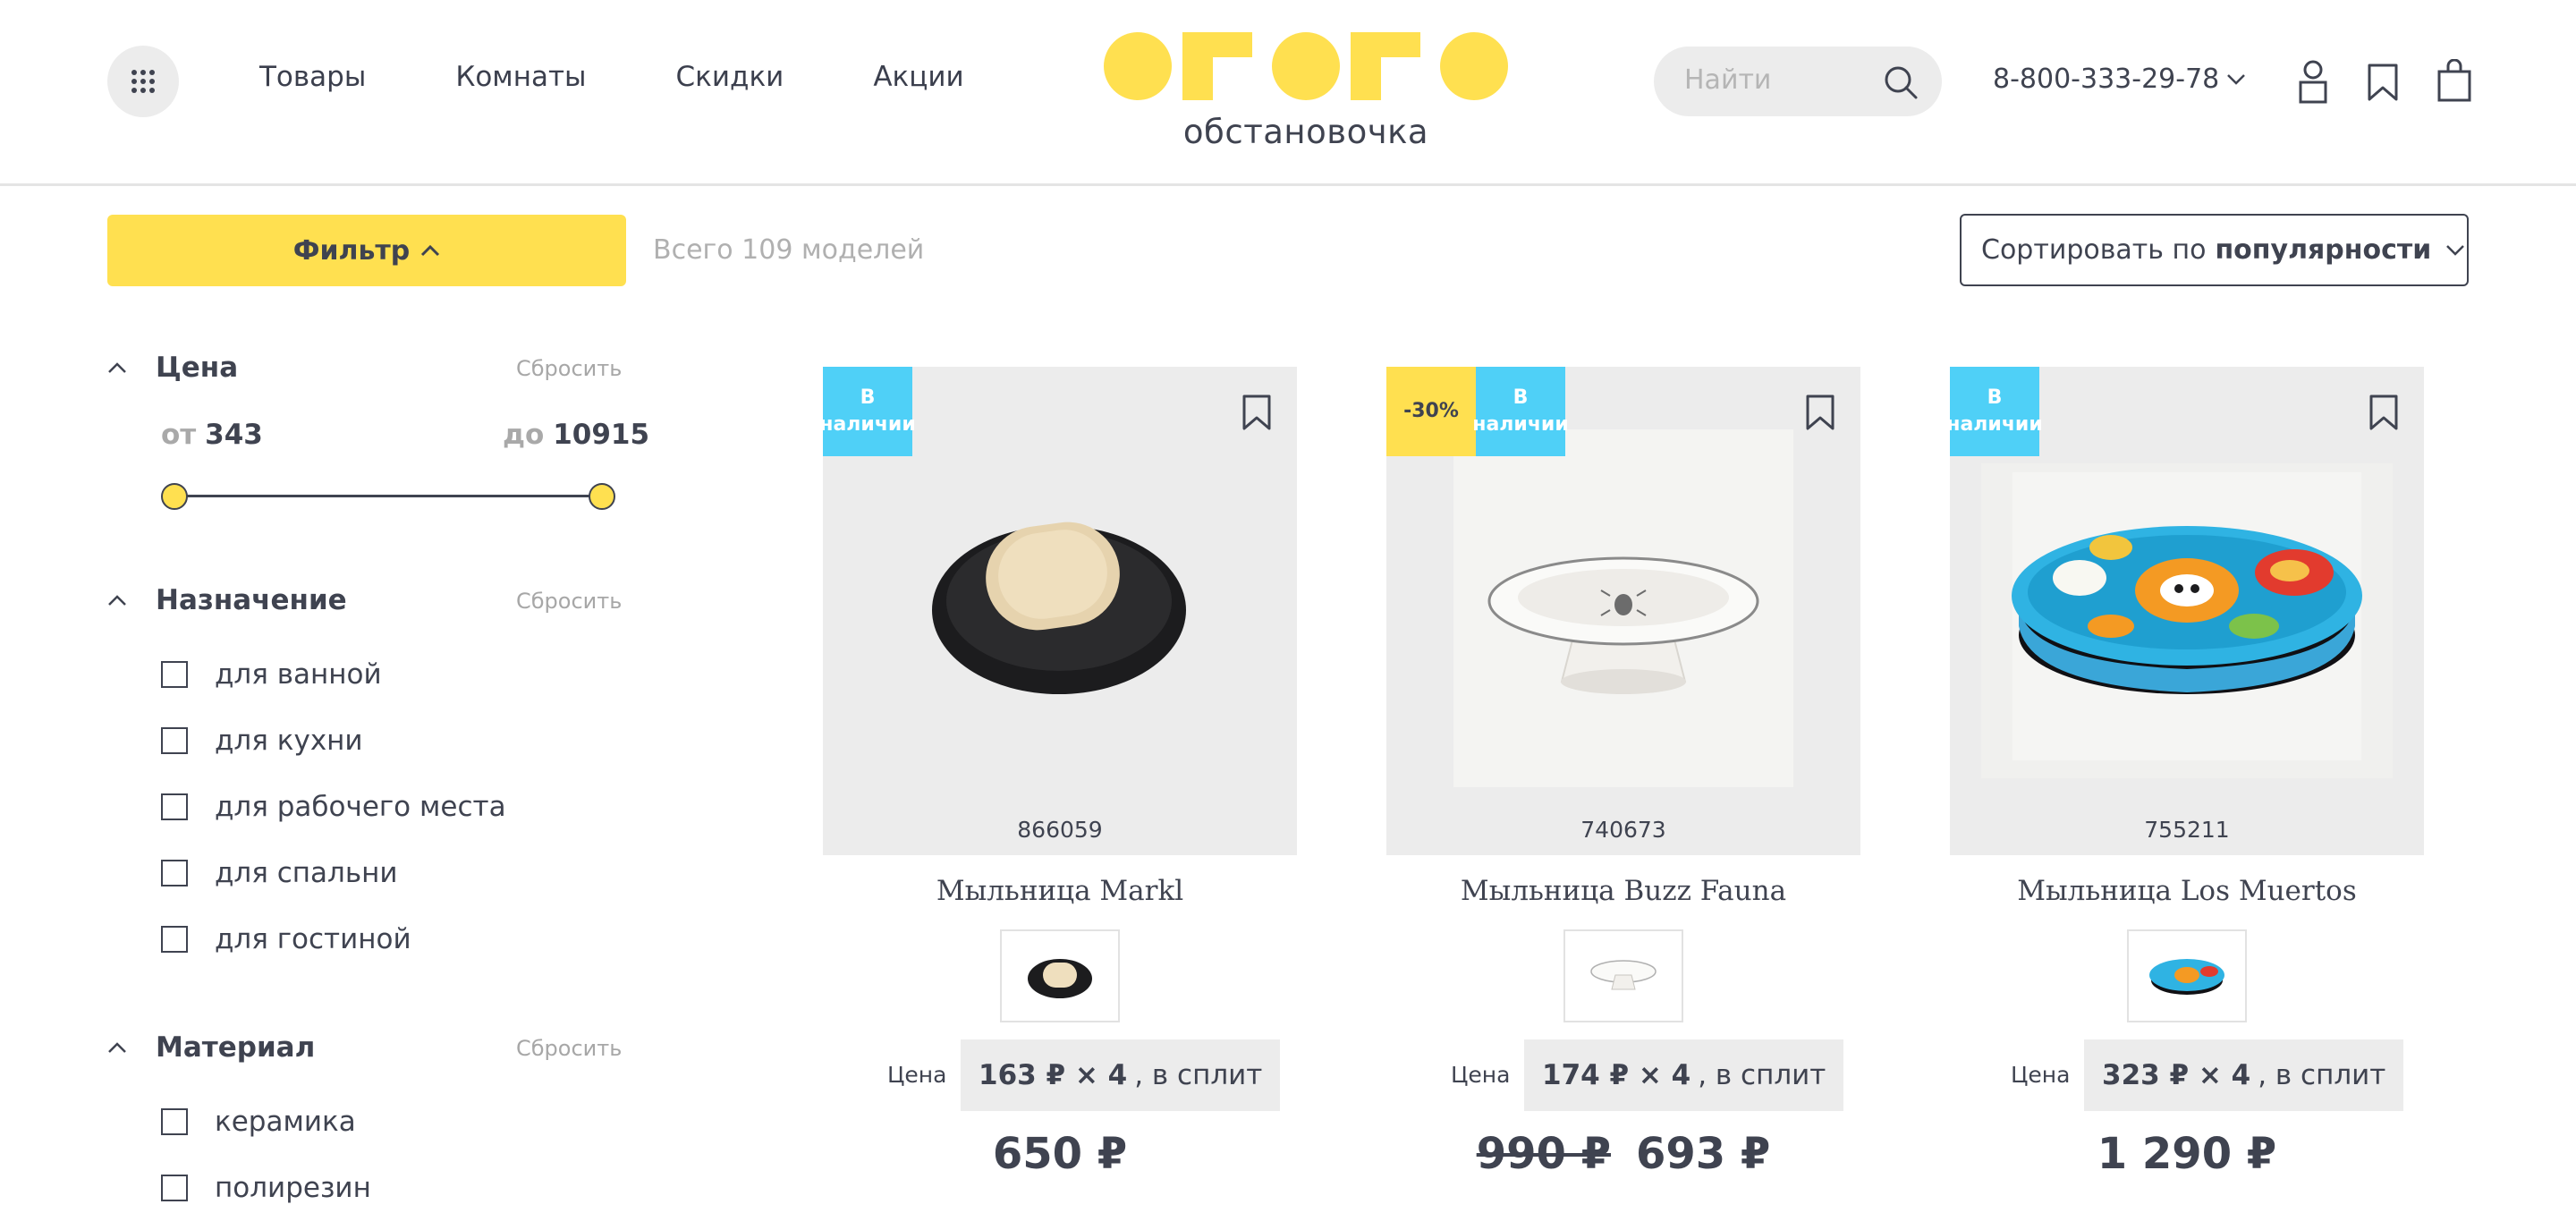 The width and height of the screenshot is (2576, 1213). What do you see at coordinates (266, 1188) in the screenshot?
I see `checkbox-material-polyresin: полирезин` at bounding box center [266, 1188].